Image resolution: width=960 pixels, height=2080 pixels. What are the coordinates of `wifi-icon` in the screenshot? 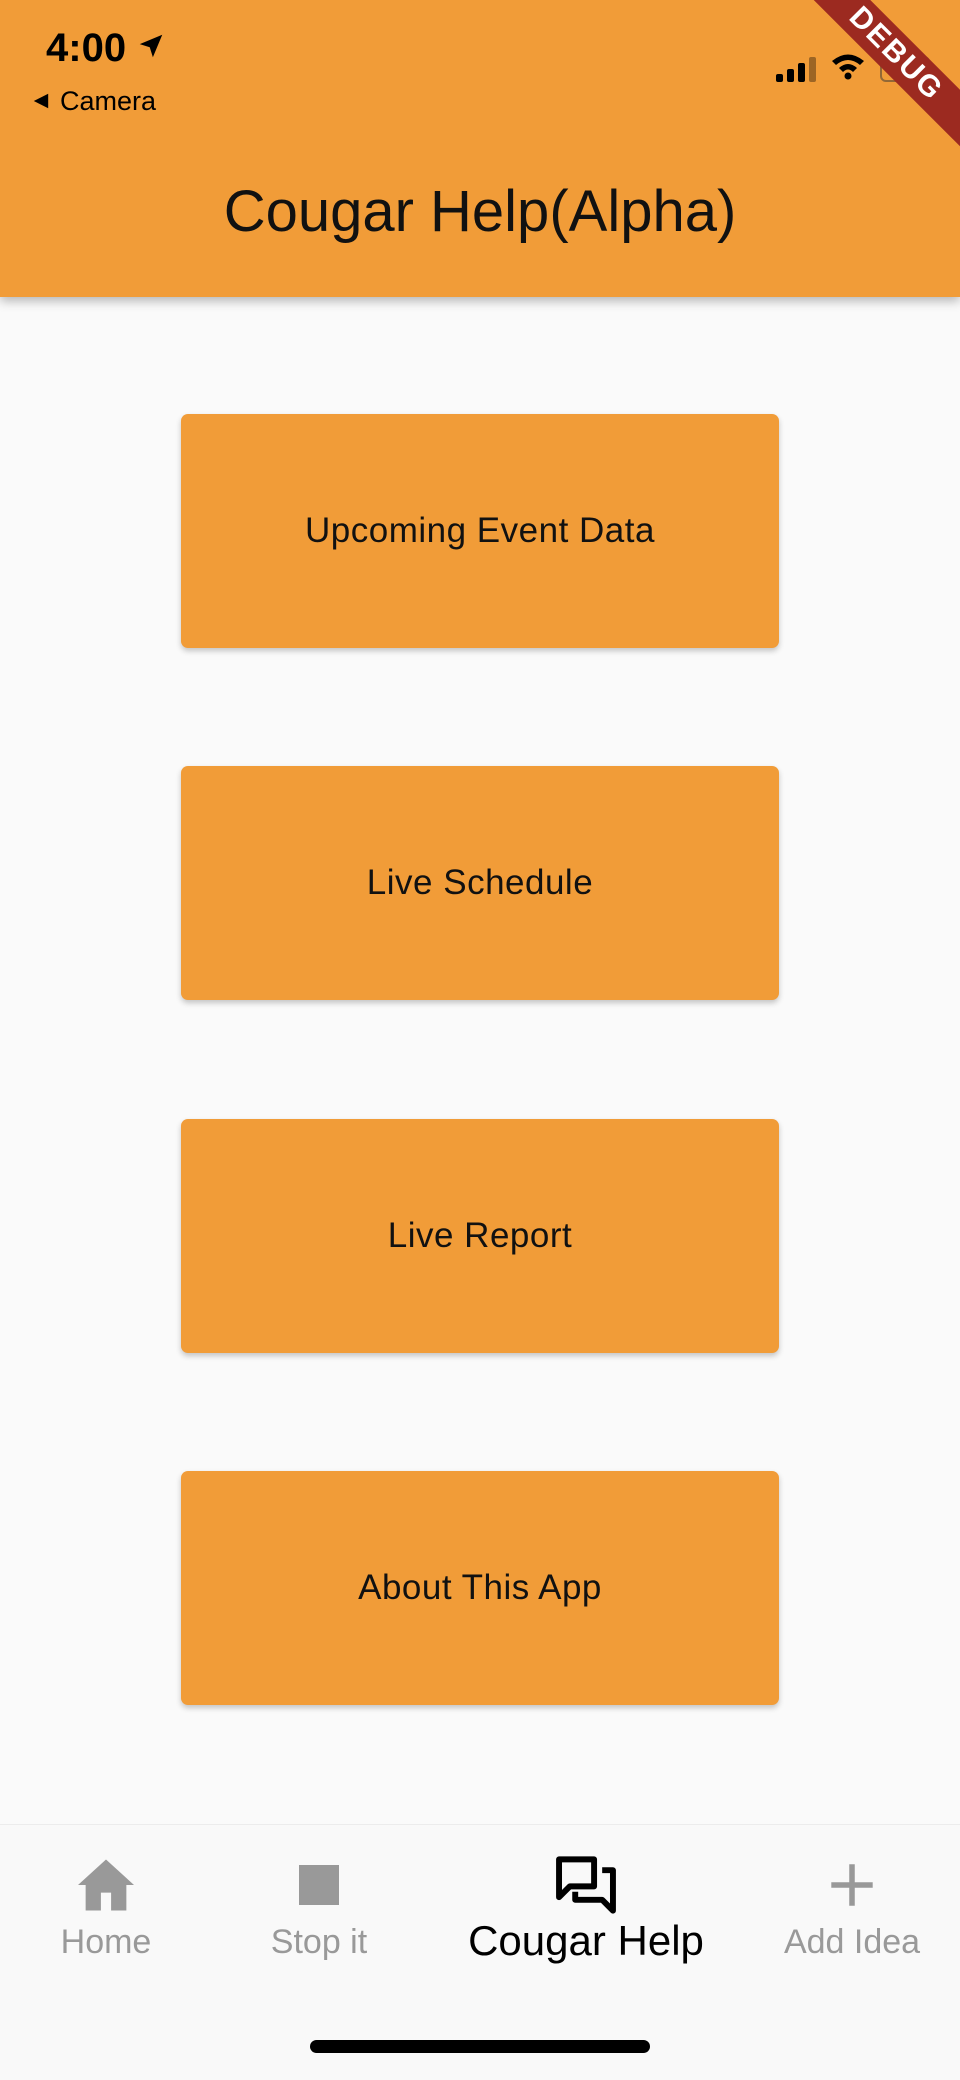 It's located at (848, 68).